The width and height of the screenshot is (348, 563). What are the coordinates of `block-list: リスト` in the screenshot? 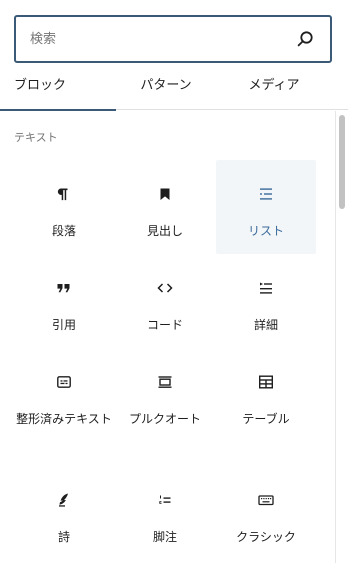 It's located at (266, 207).